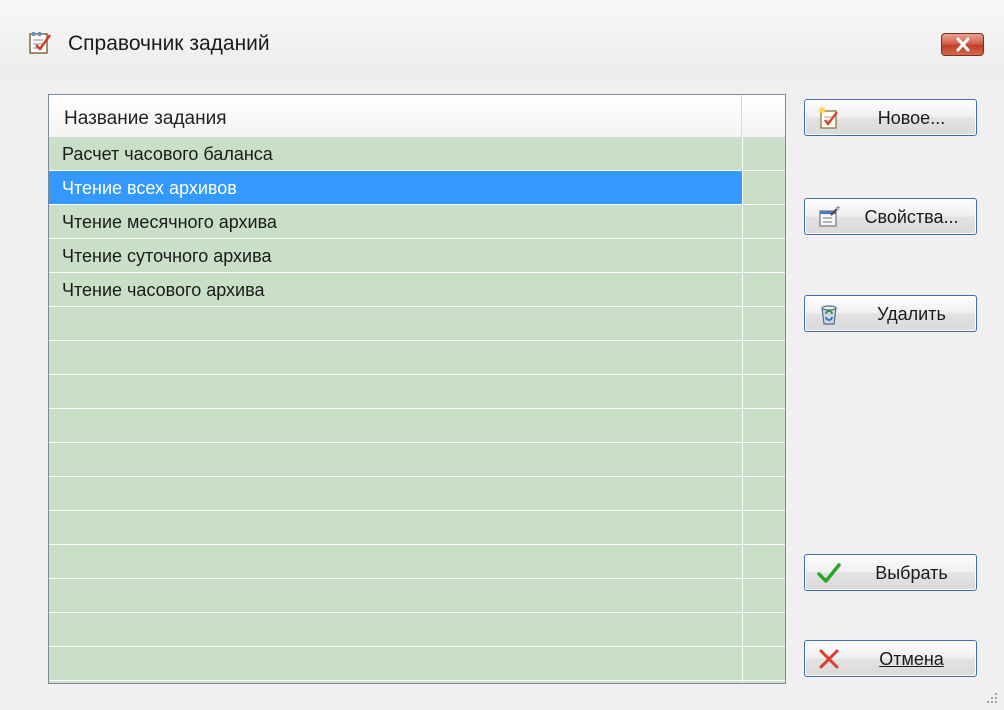 The image size is (1004, 710). I want to click on select-button-label: Выбрать, so click(911, 573).